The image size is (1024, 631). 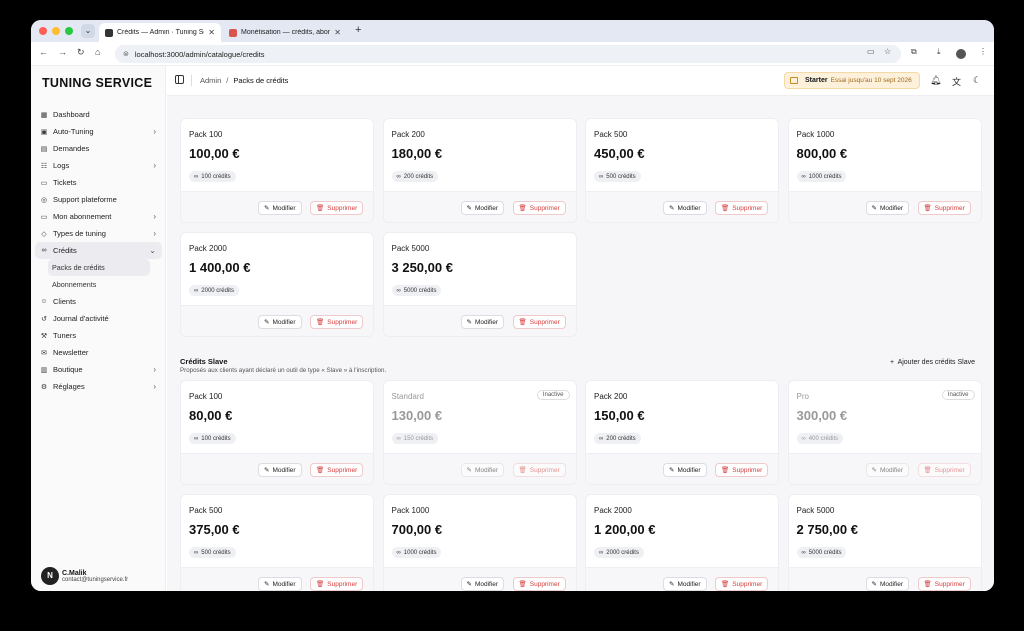 I want to click on sidebar-item-tickets: ▭ Tickets, so click(x=98, y=182).